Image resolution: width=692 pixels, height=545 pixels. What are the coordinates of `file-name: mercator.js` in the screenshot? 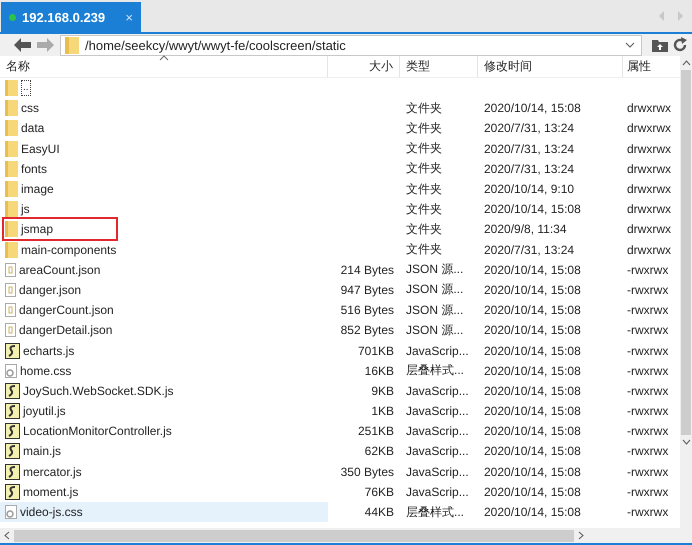 It's located at (53, 472).